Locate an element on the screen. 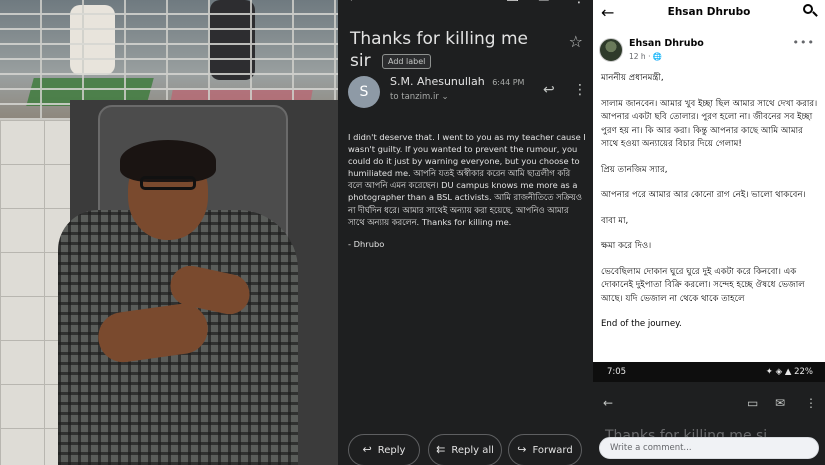  status-icons: ✦ ◈ ▲ 22% is located at coordinates (789, 372).